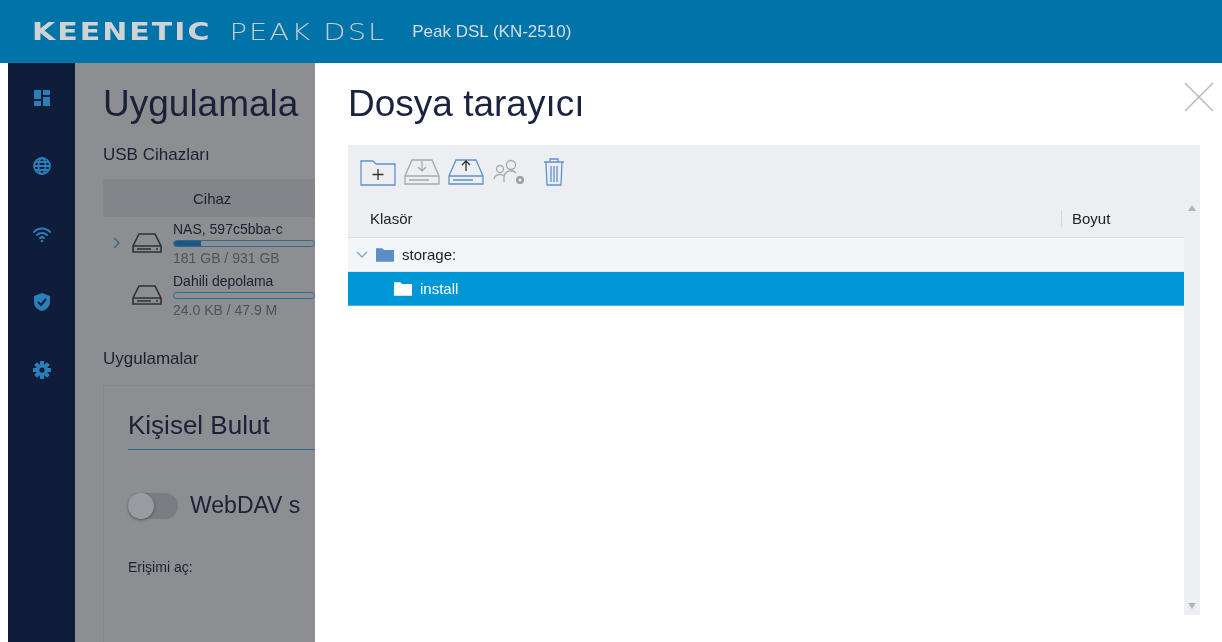 This screenshot has width=1222, height=642. What do you see at coordinates (308, 31) in the screenshot?
I see `product-name: PEAK DSL` at bounding box center [308, 31].